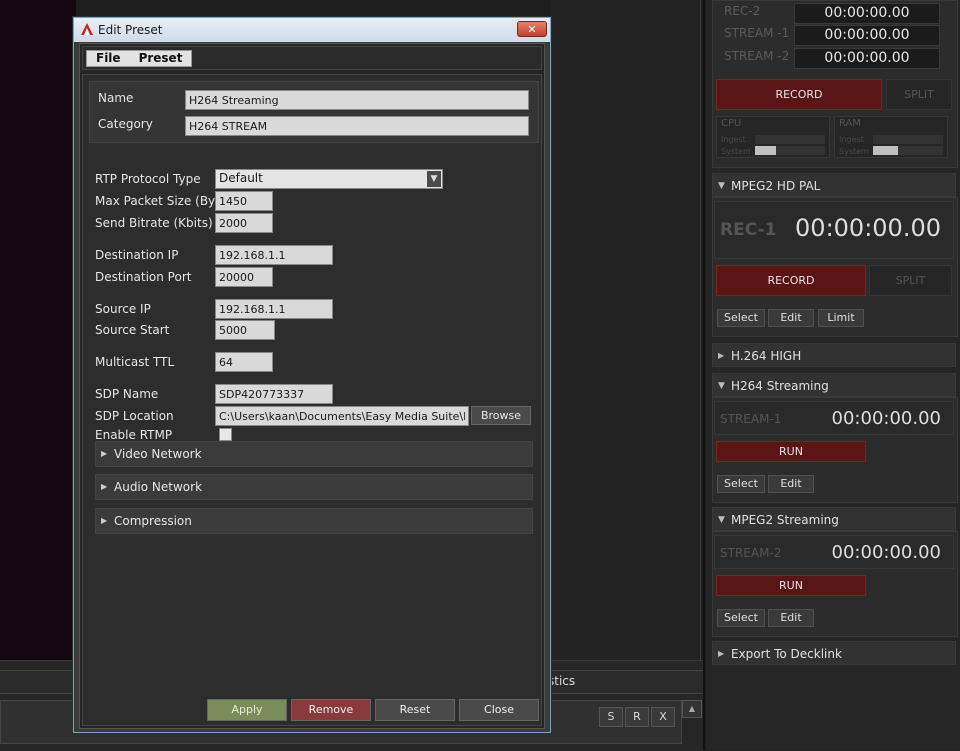 The width and height of the screenshot is (960, 751). What do you see at coordinates (125, 124) in the screenshot?
I see `category-label: Category` at bounding box center [125, 124].